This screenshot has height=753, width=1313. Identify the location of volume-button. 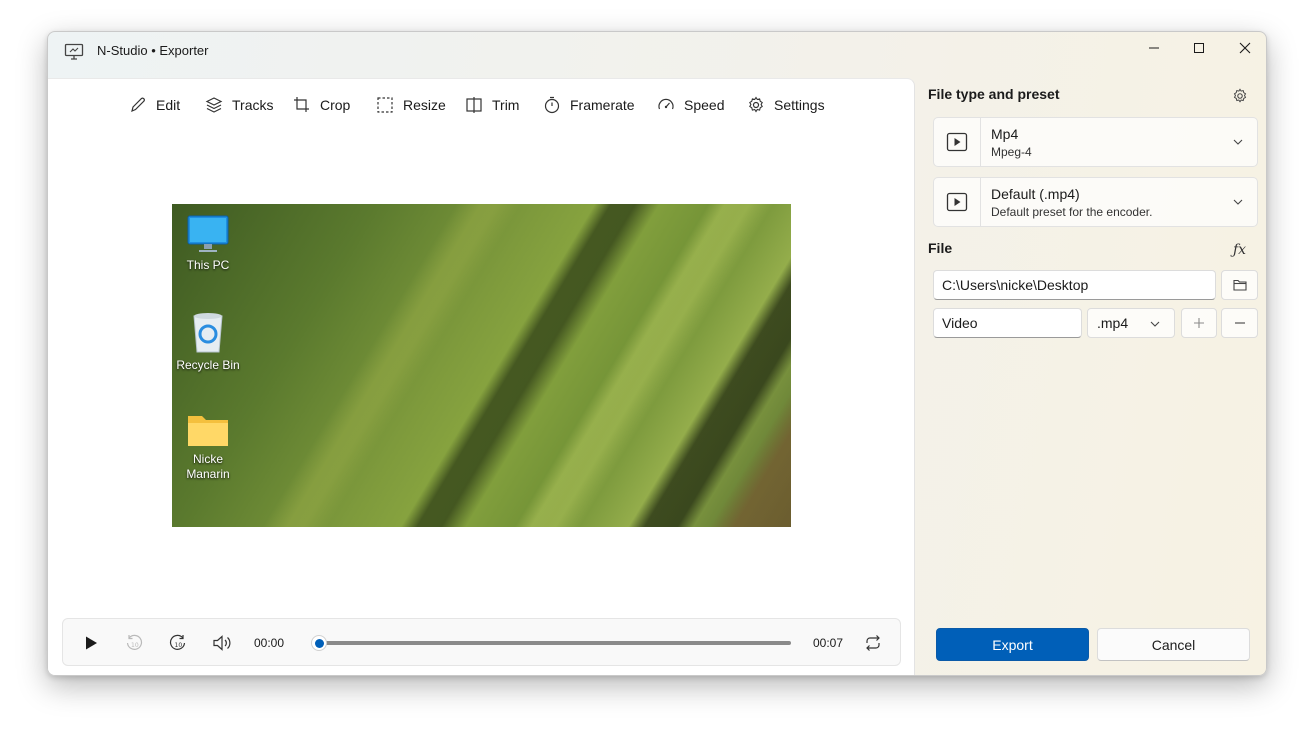
(222, 643).